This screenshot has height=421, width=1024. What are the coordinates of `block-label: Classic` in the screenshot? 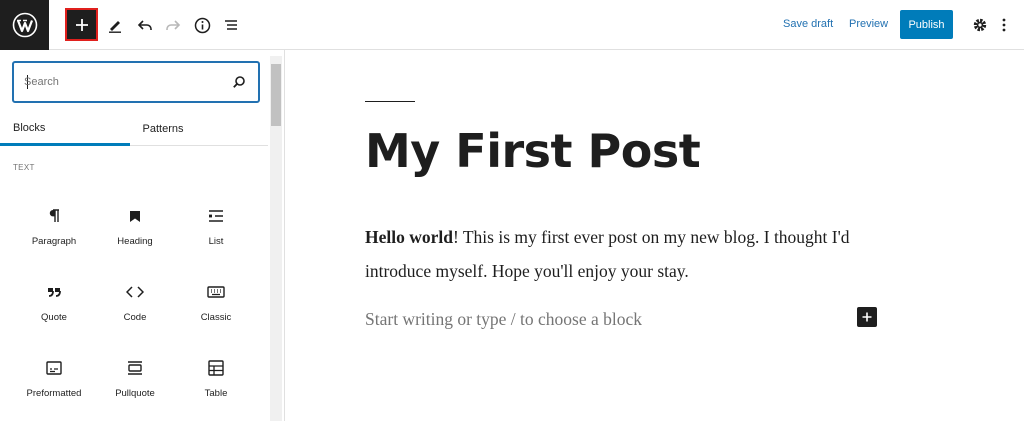 It's located at (216, 317).